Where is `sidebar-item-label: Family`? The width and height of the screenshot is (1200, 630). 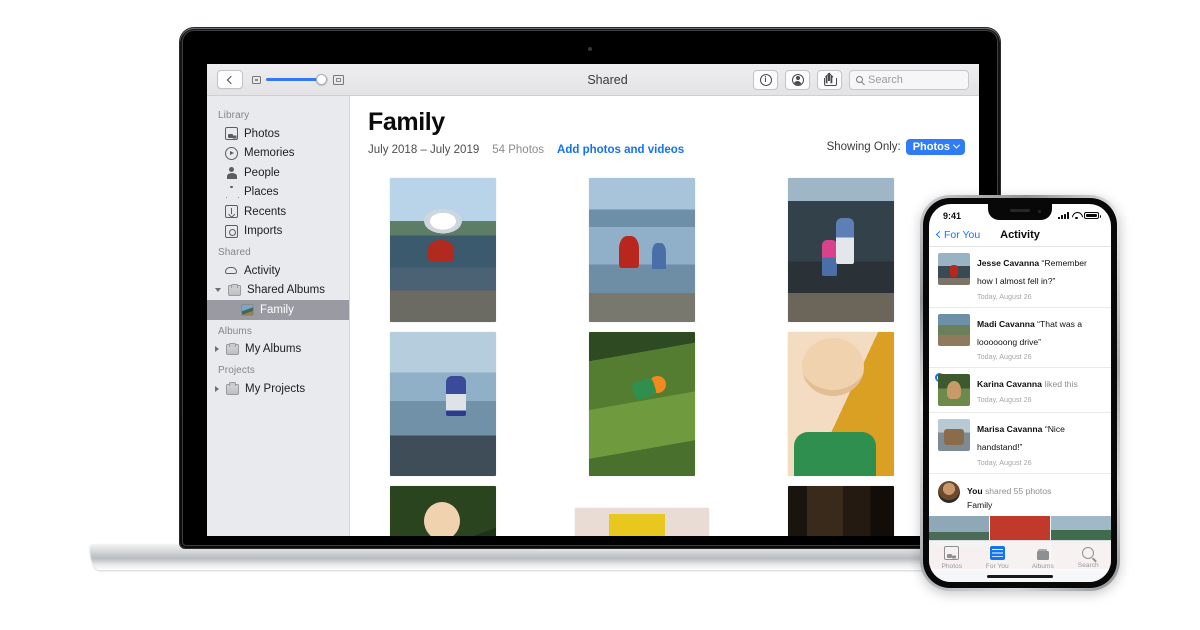 sidebar-item-label: Family is located at coordinates (277, 309).